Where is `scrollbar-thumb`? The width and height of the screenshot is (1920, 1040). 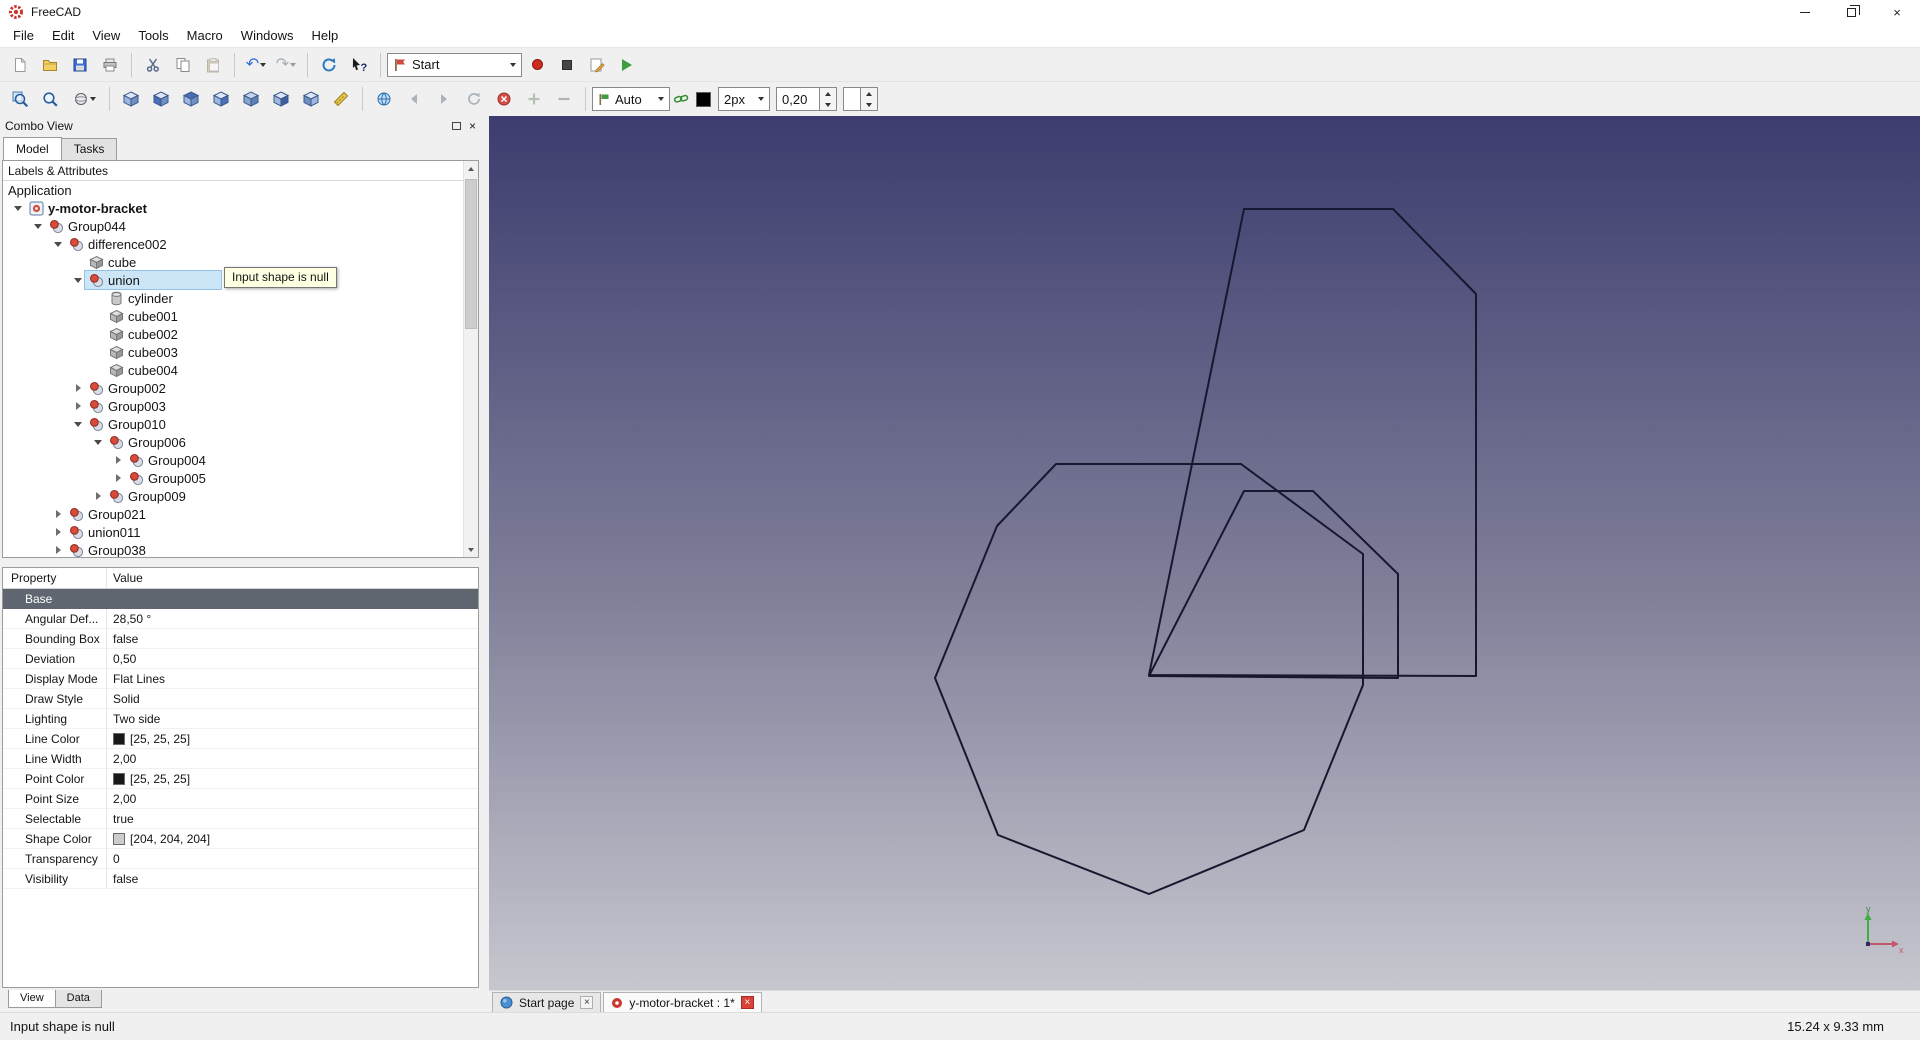 scrollbar-thumb is located at coordinates (471, 254).